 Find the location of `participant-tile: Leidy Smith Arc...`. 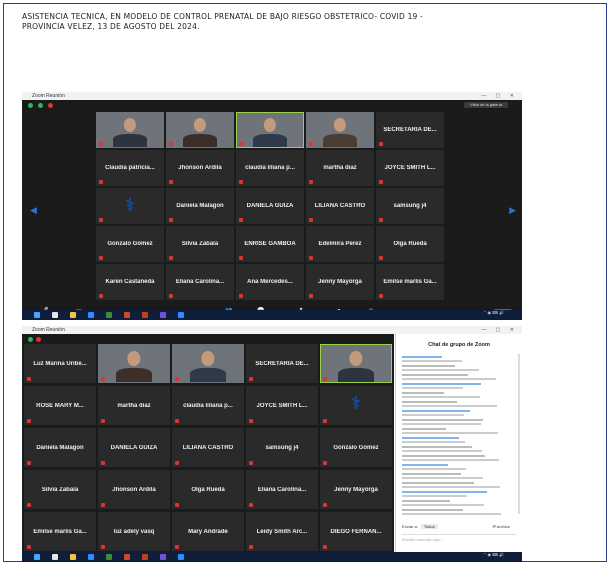

participant-tile: Leidy Smith Arc... is located at coordinates (282, 531).